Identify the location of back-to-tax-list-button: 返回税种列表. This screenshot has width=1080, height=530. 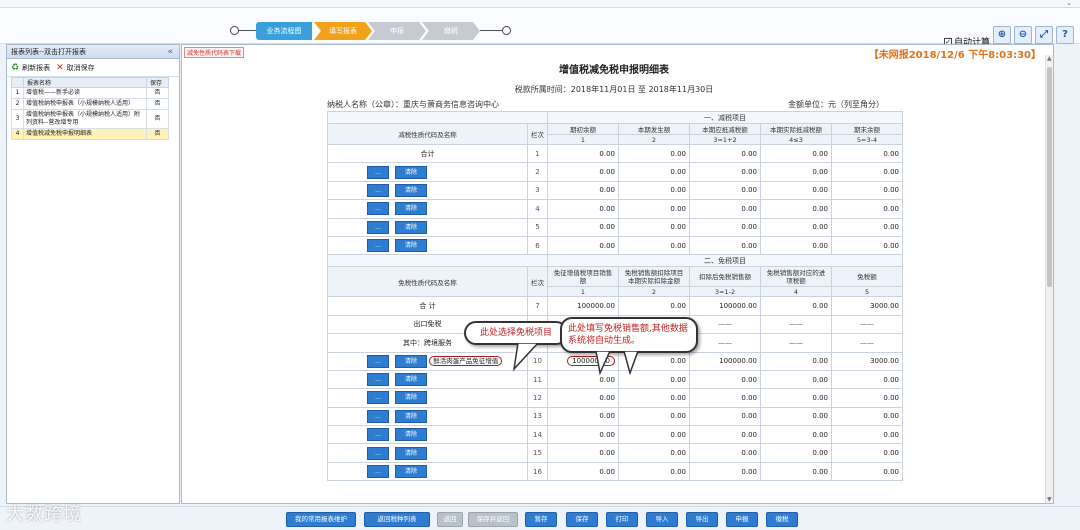
(397, 519).